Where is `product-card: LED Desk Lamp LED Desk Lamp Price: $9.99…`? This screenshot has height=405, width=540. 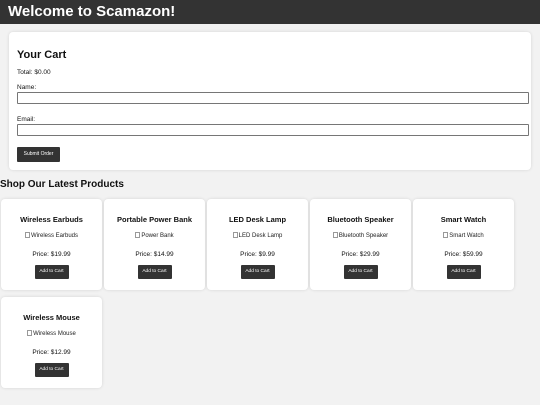 product-card: LED Desk Lamp LED Desk Lamp Price: $9.99… is located at coordinates (257, 244).